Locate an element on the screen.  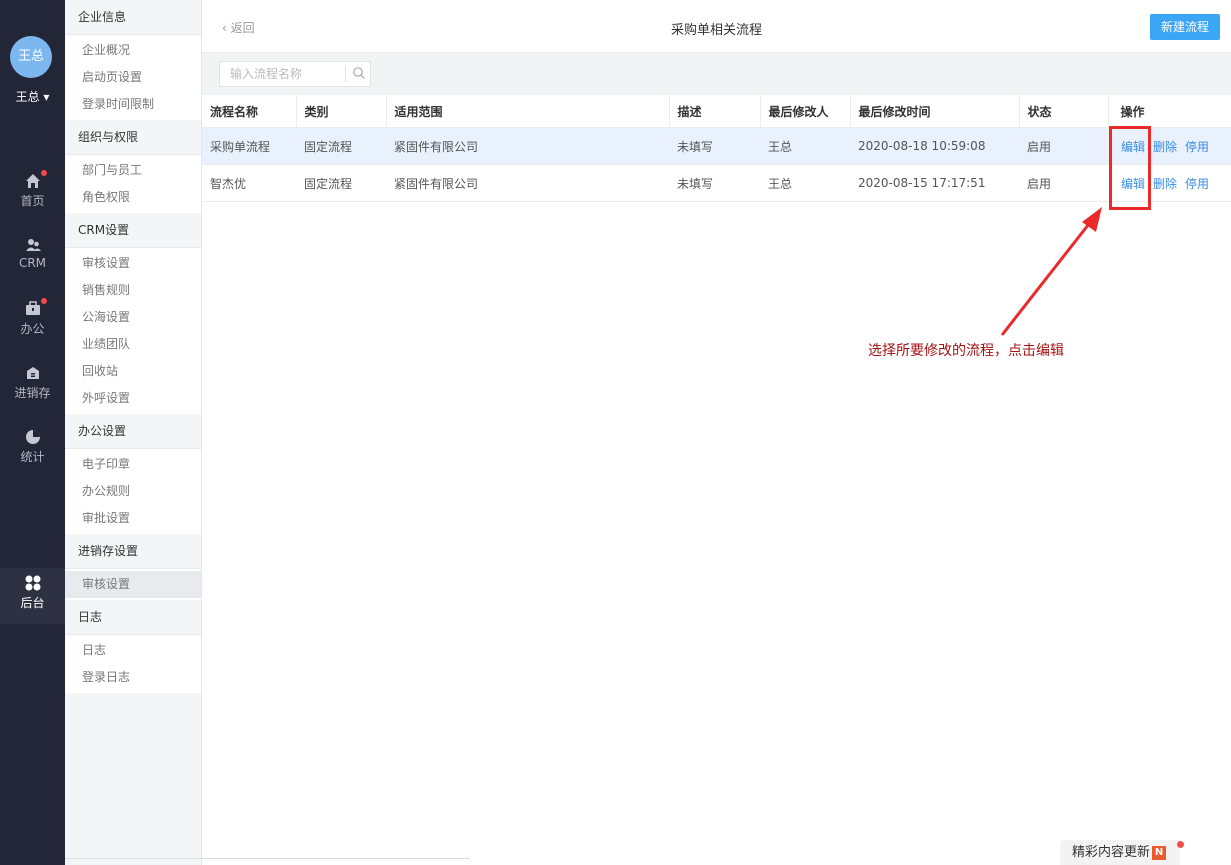
grid-icon is located at coordinates (33, 583).